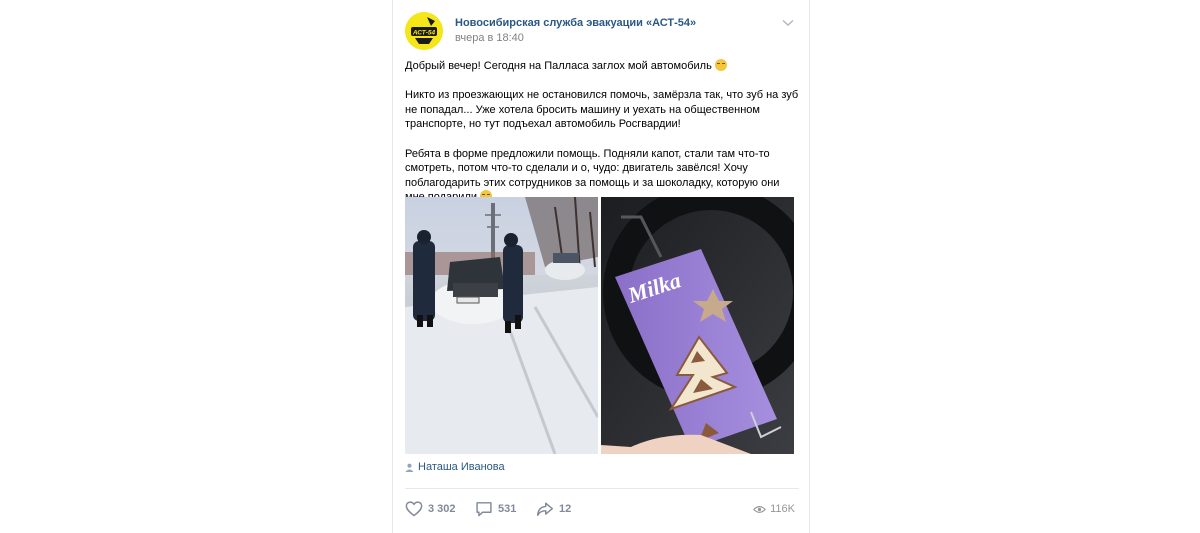 The height and width of the screenshot is (533, 1200). What do you see at coordinates (553, 509) in the screenshot?
I see `share-button: 12` at bounding box center [553, 509].